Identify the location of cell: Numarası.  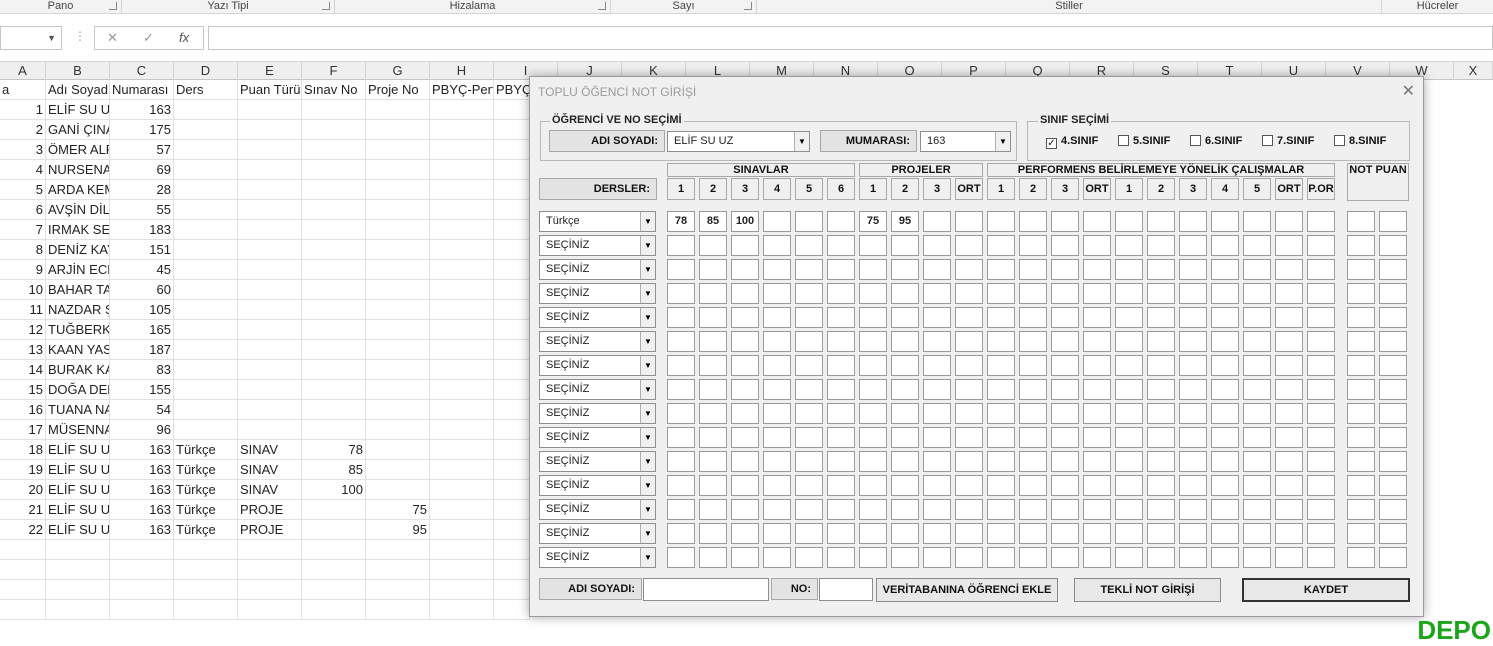
(142, 90).